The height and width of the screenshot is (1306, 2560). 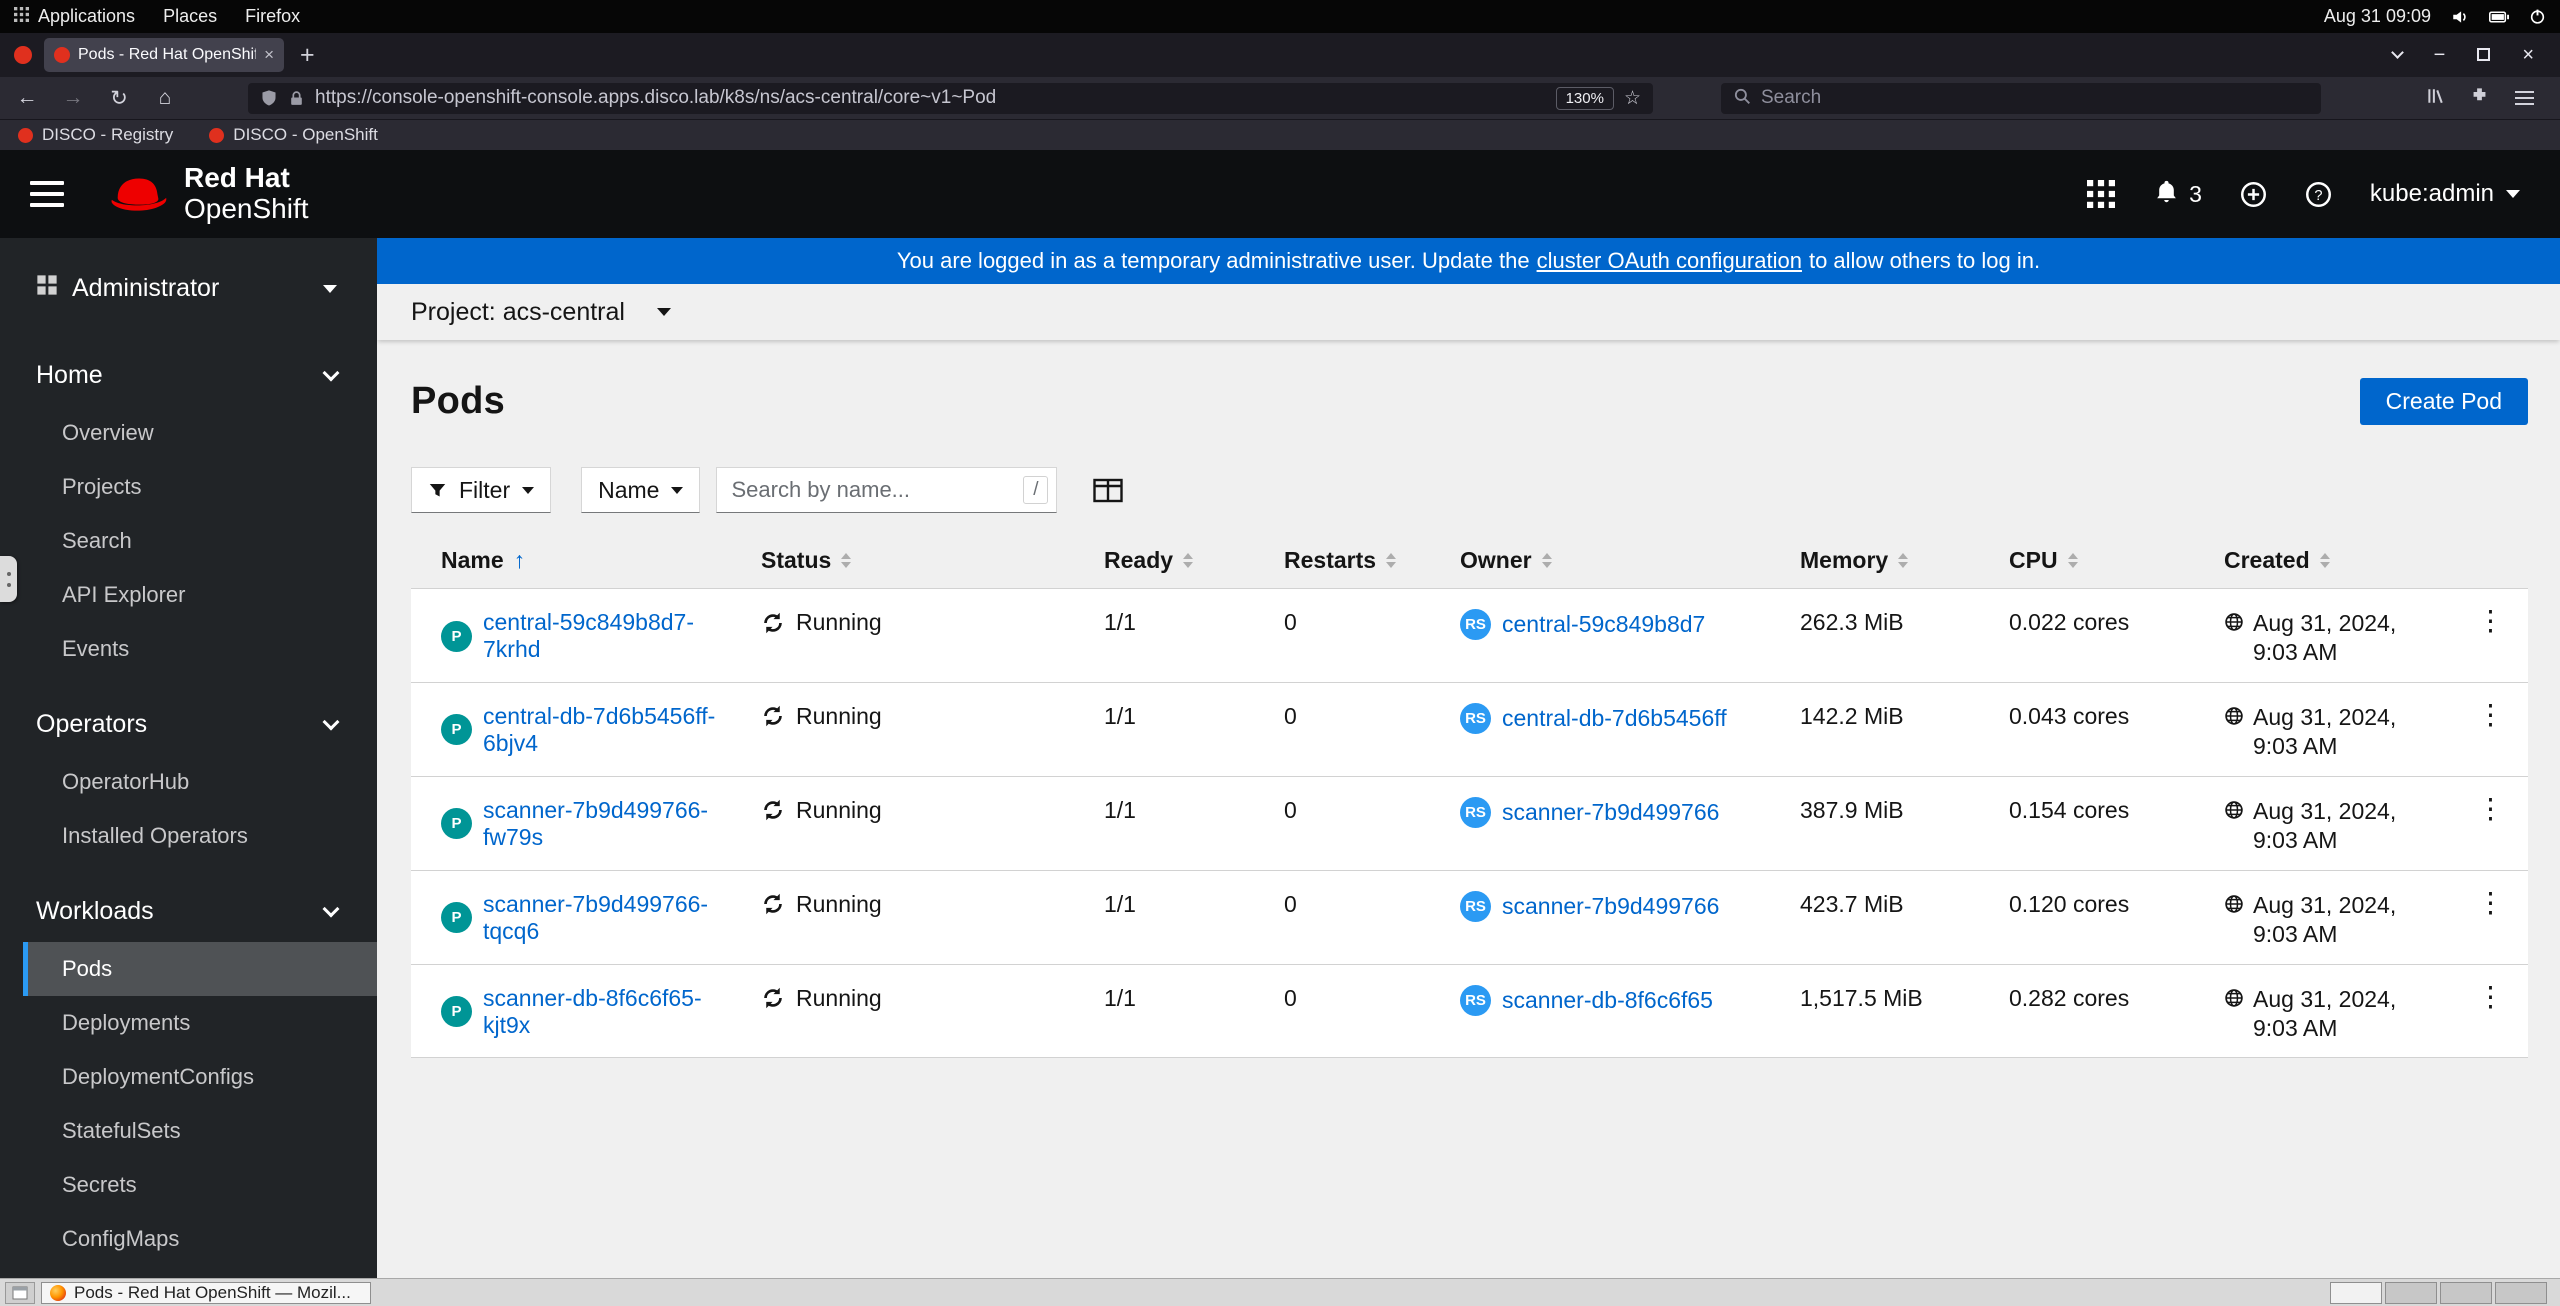 What do you see at coordinates (2440, 55) in the screenshot?
I see `window-minimize-button: −` at bounding box center [2440, 55].